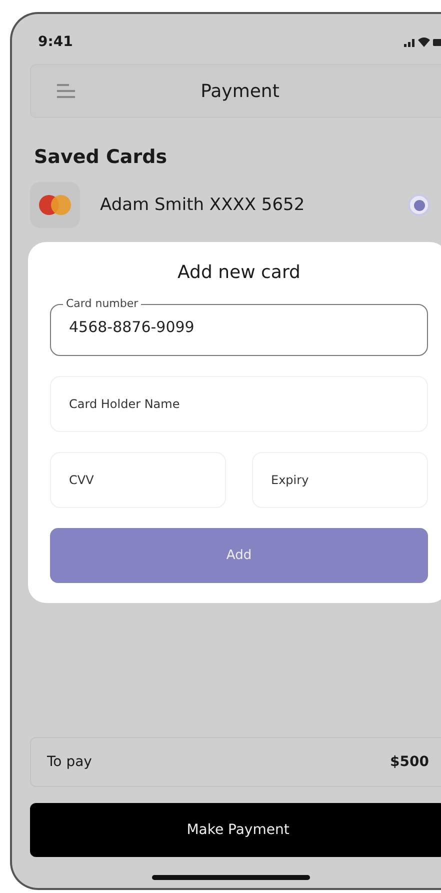 The image size is (441, 893). What do you see at coordinates (66, 91) in the screenshot?
I see `menu-icon` at bounding box center [66, 91].